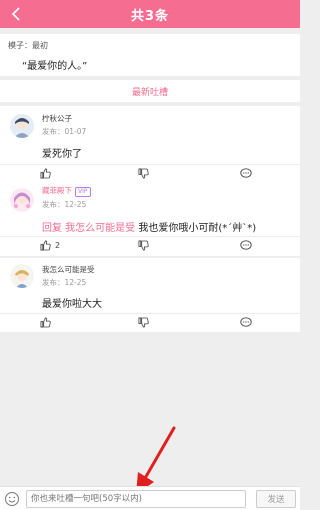 The width and height of the screenshot is (320, 510). What do you see at coordinates (150, 55) in the screenshot?
I see `quote-card: 模子：最初 “最爱你的人。”` at bounding box center [150, 55].